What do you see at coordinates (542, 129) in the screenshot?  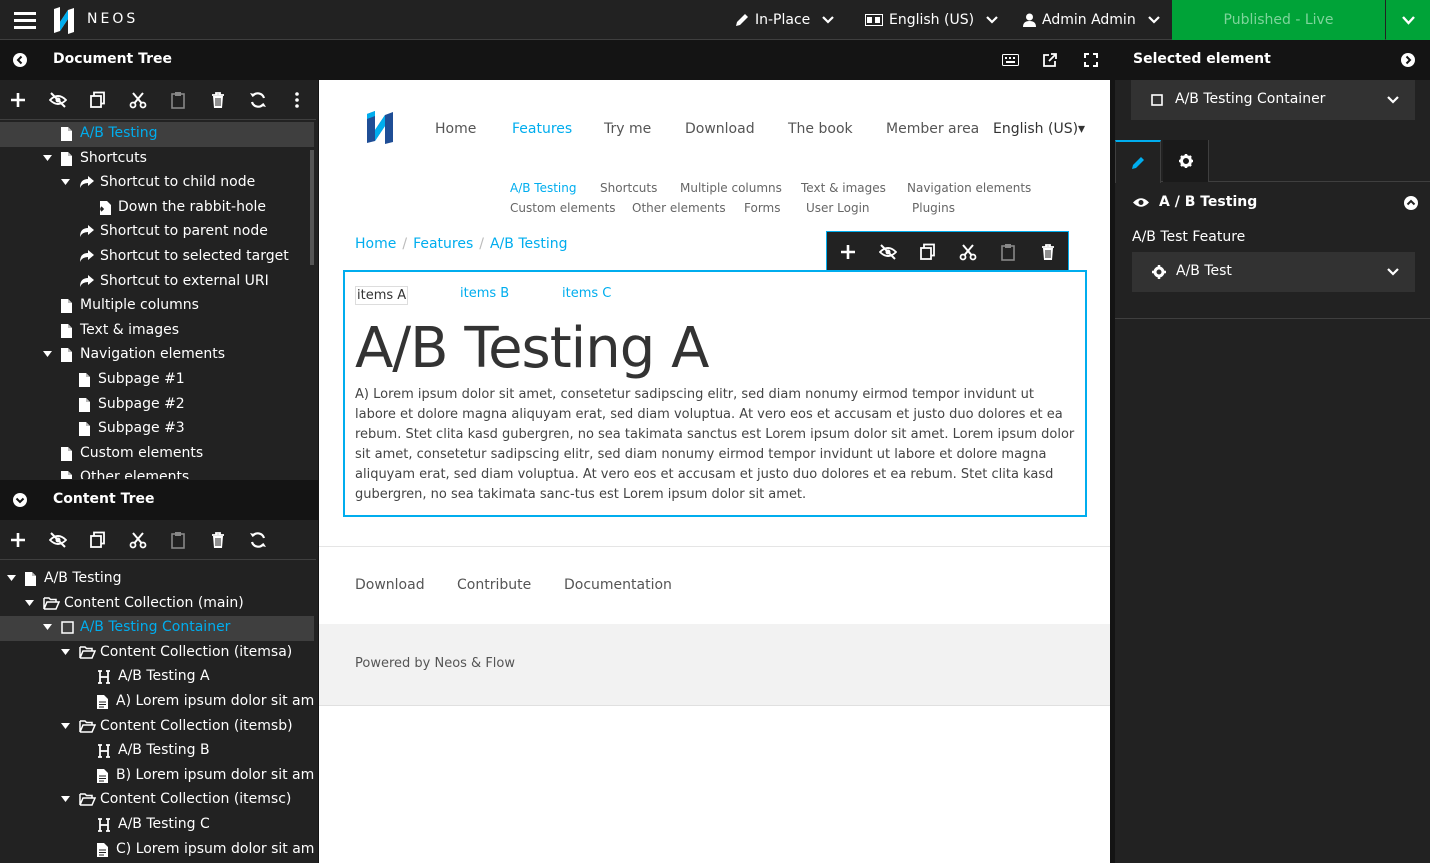 I see `nav-link-features: Features` at bounding box center [542, 129].